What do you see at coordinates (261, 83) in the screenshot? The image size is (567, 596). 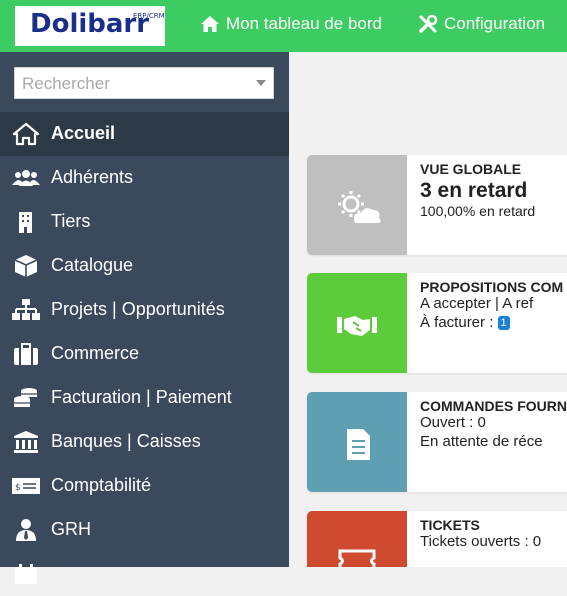 I see `chevron-down-icon` at bounding box center [261, 83].